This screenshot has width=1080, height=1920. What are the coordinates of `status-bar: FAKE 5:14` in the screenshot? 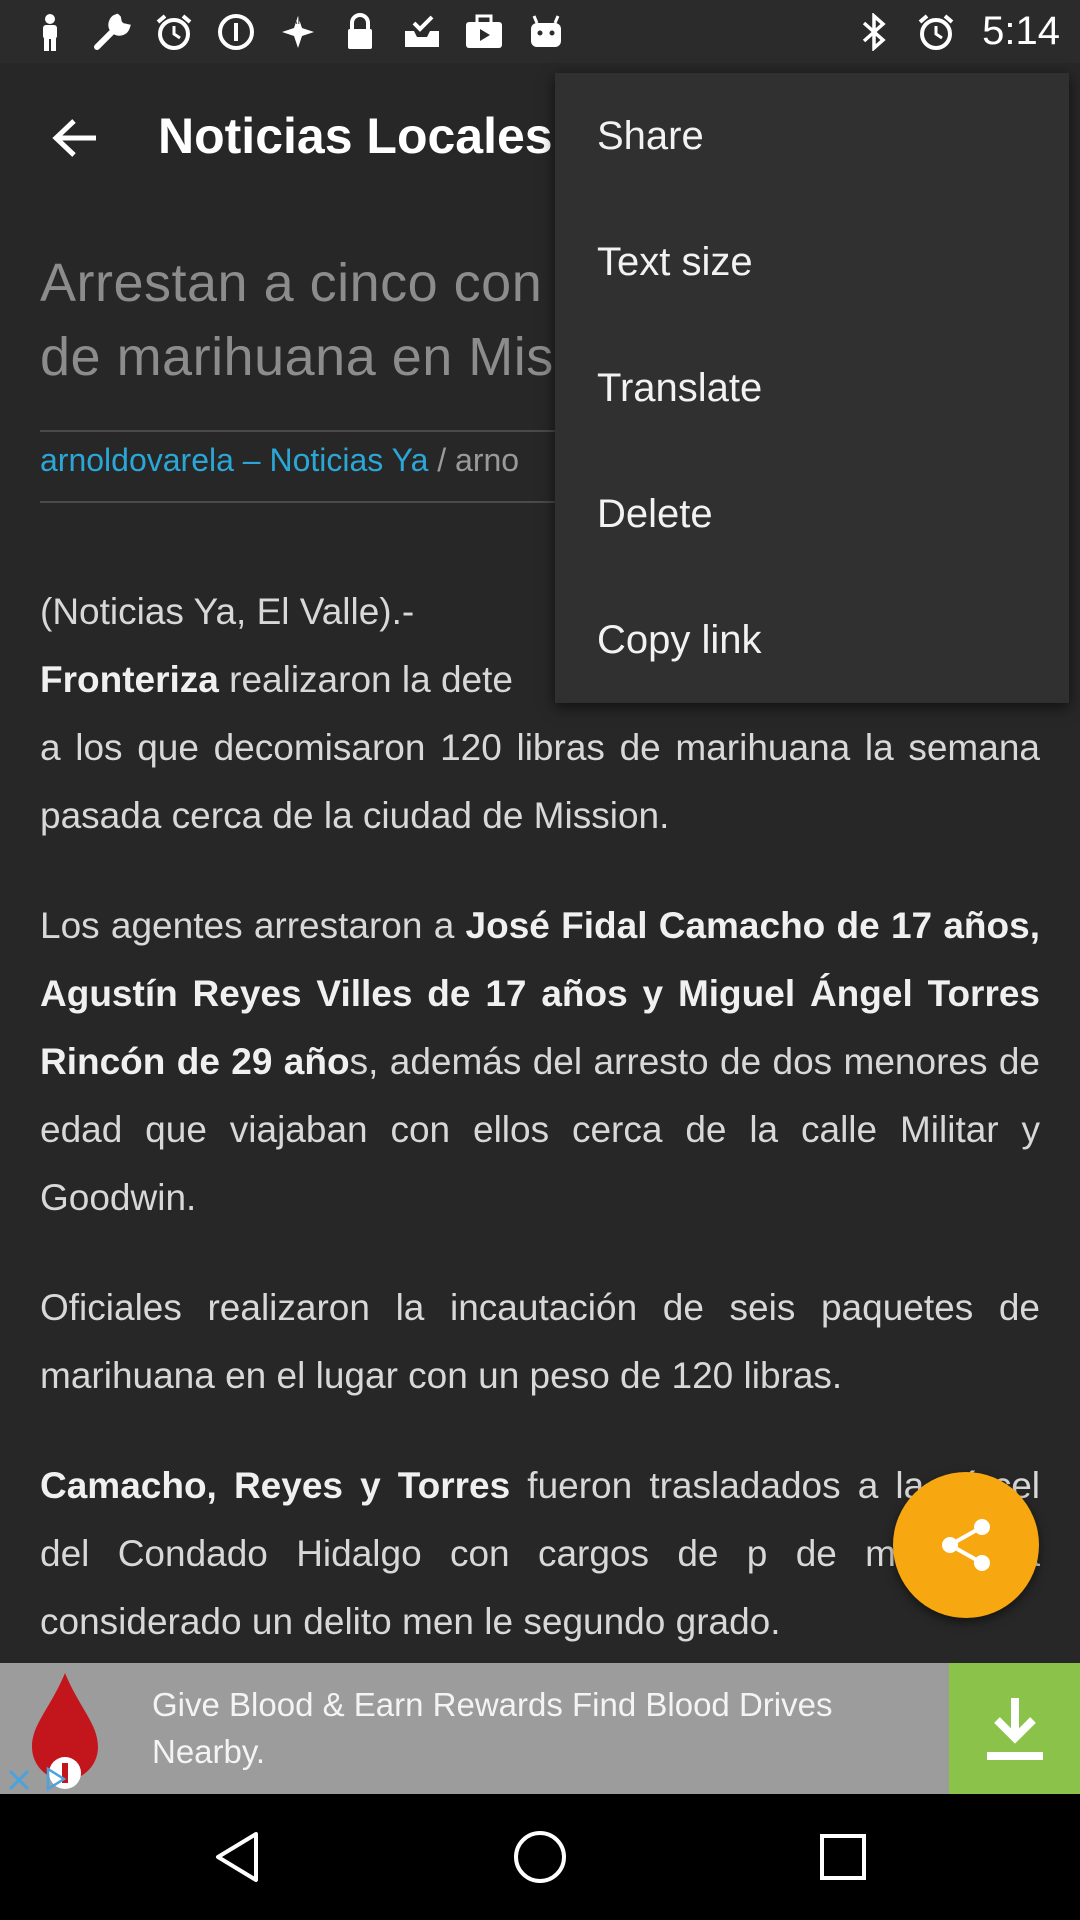 It's located at (540, 31).